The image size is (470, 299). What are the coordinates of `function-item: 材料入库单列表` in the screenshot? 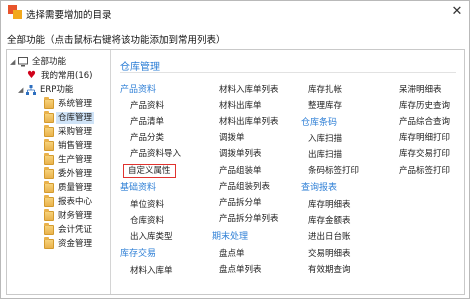 It's located at (249, 90).